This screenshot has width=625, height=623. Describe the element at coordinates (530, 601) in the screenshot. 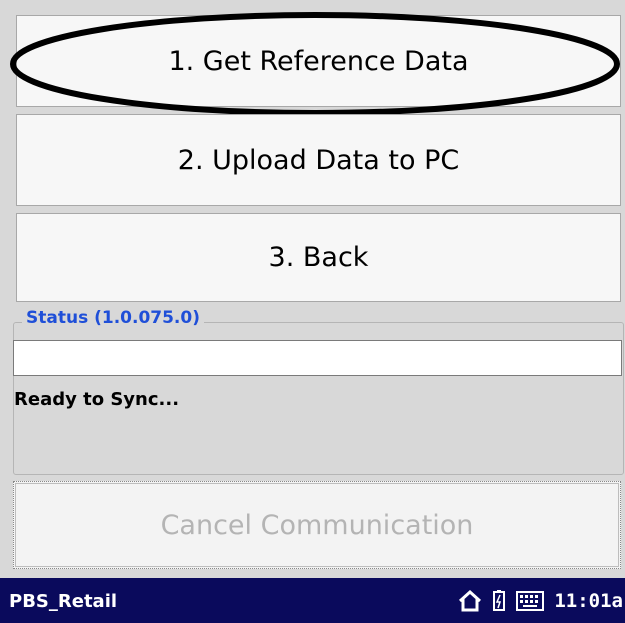

I see `keyboard-icon` at that location.